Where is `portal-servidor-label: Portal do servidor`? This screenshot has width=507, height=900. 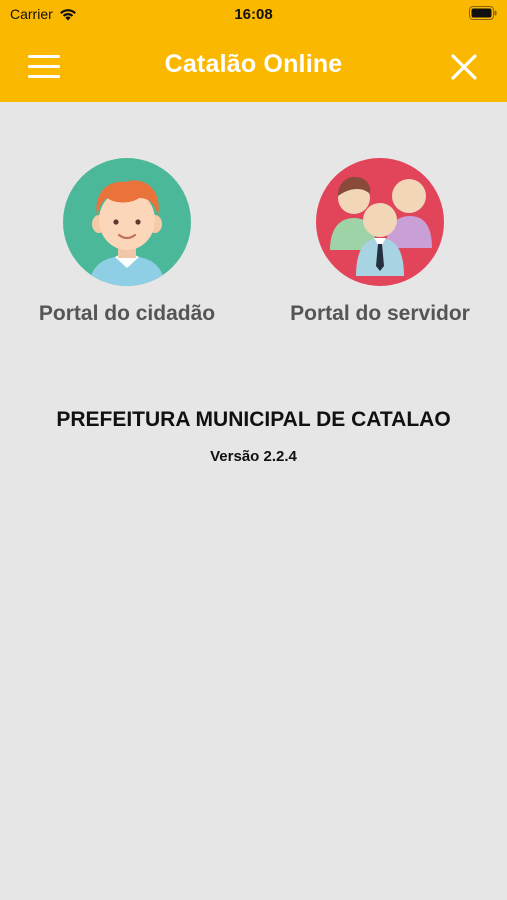
portal-servidor-label: Portal do servidor is located at coordinates (380, 313).